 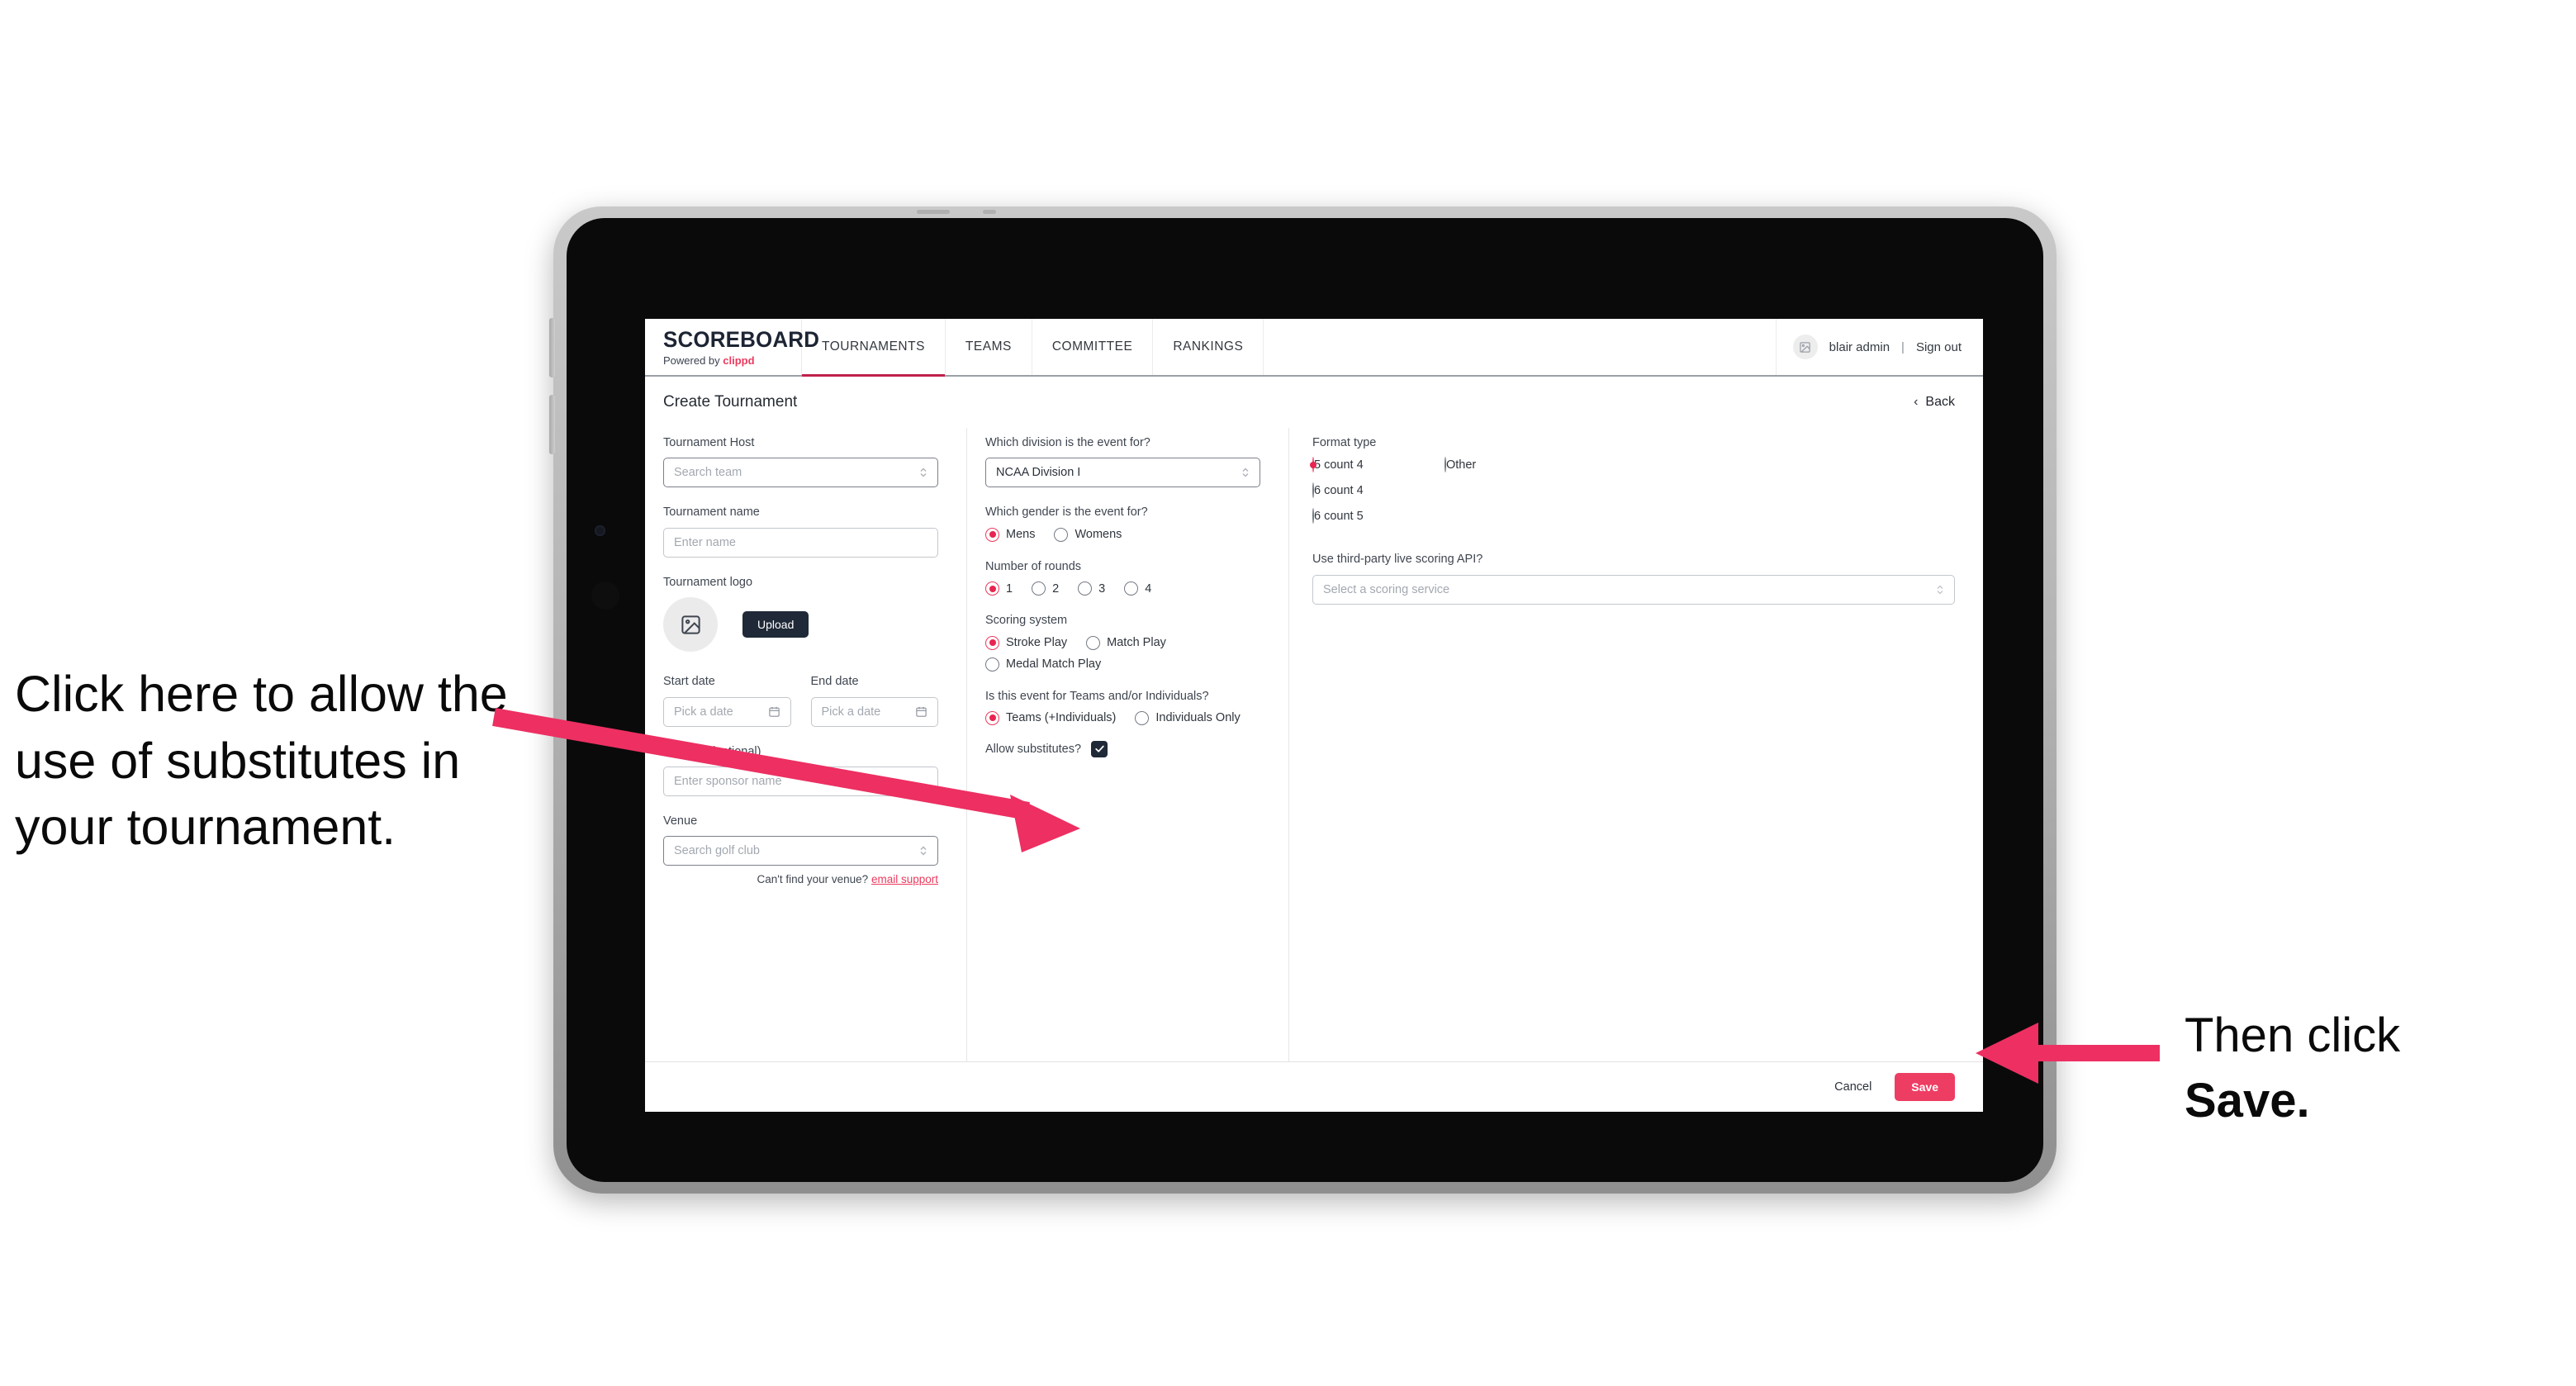 I want to click on allow-substitutes-row: Allow substitutes?, so click(x=1122, y=748).